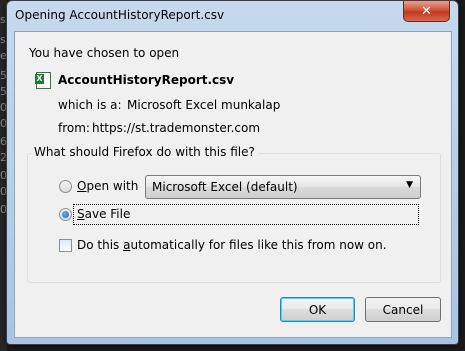 This screenshot has height=351, width=465. I want to click on window-title: Opening AccountHistoryReport.csv, so click(120, 15).